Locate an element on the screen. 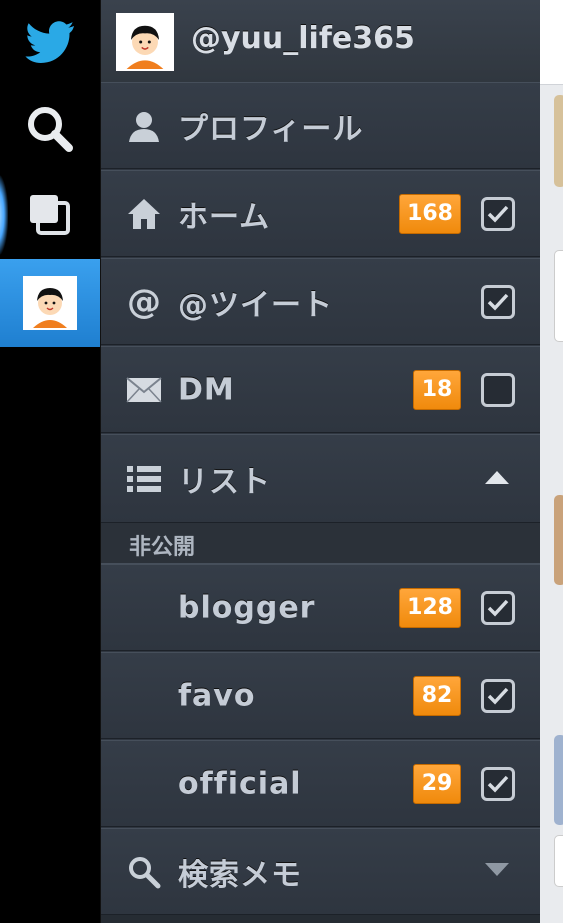 This screenshot has width=563, height=923. account-avatar is located at coordinates (50, 303).